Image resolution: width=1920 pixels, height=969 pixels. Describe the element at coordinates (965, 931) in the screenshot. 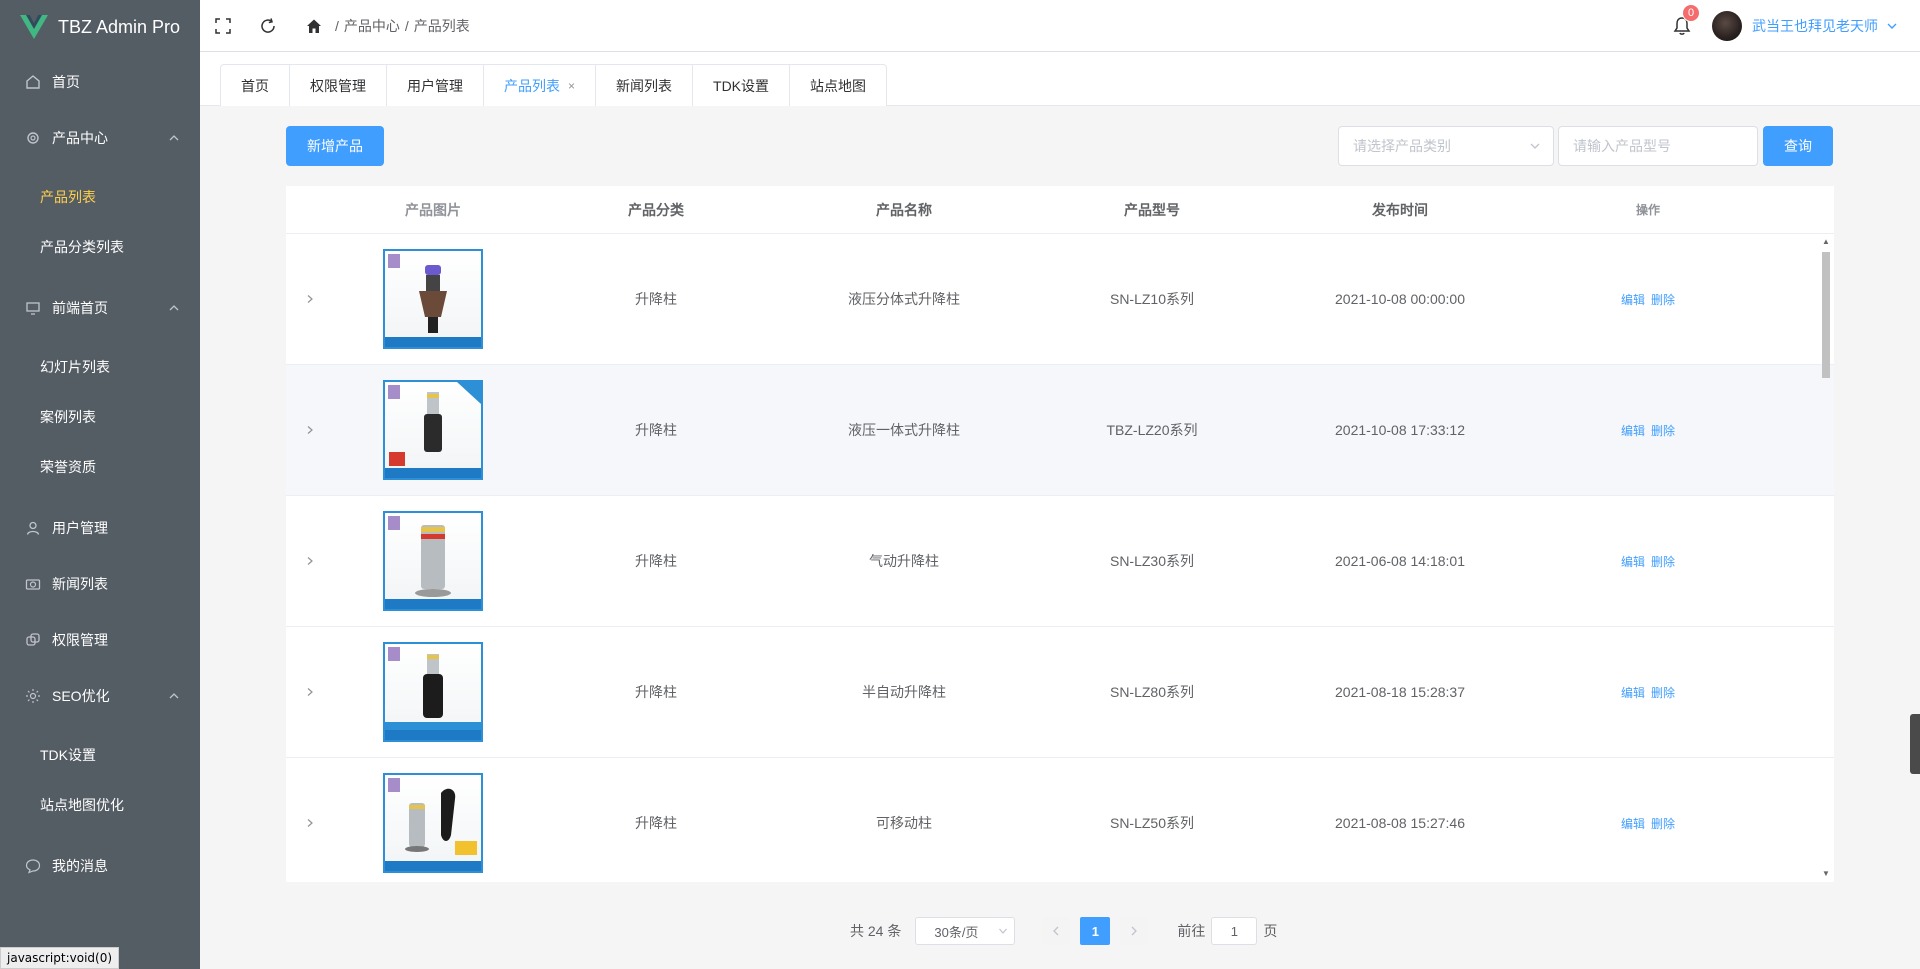

I see `page-size-select: 30条/页` at that location.